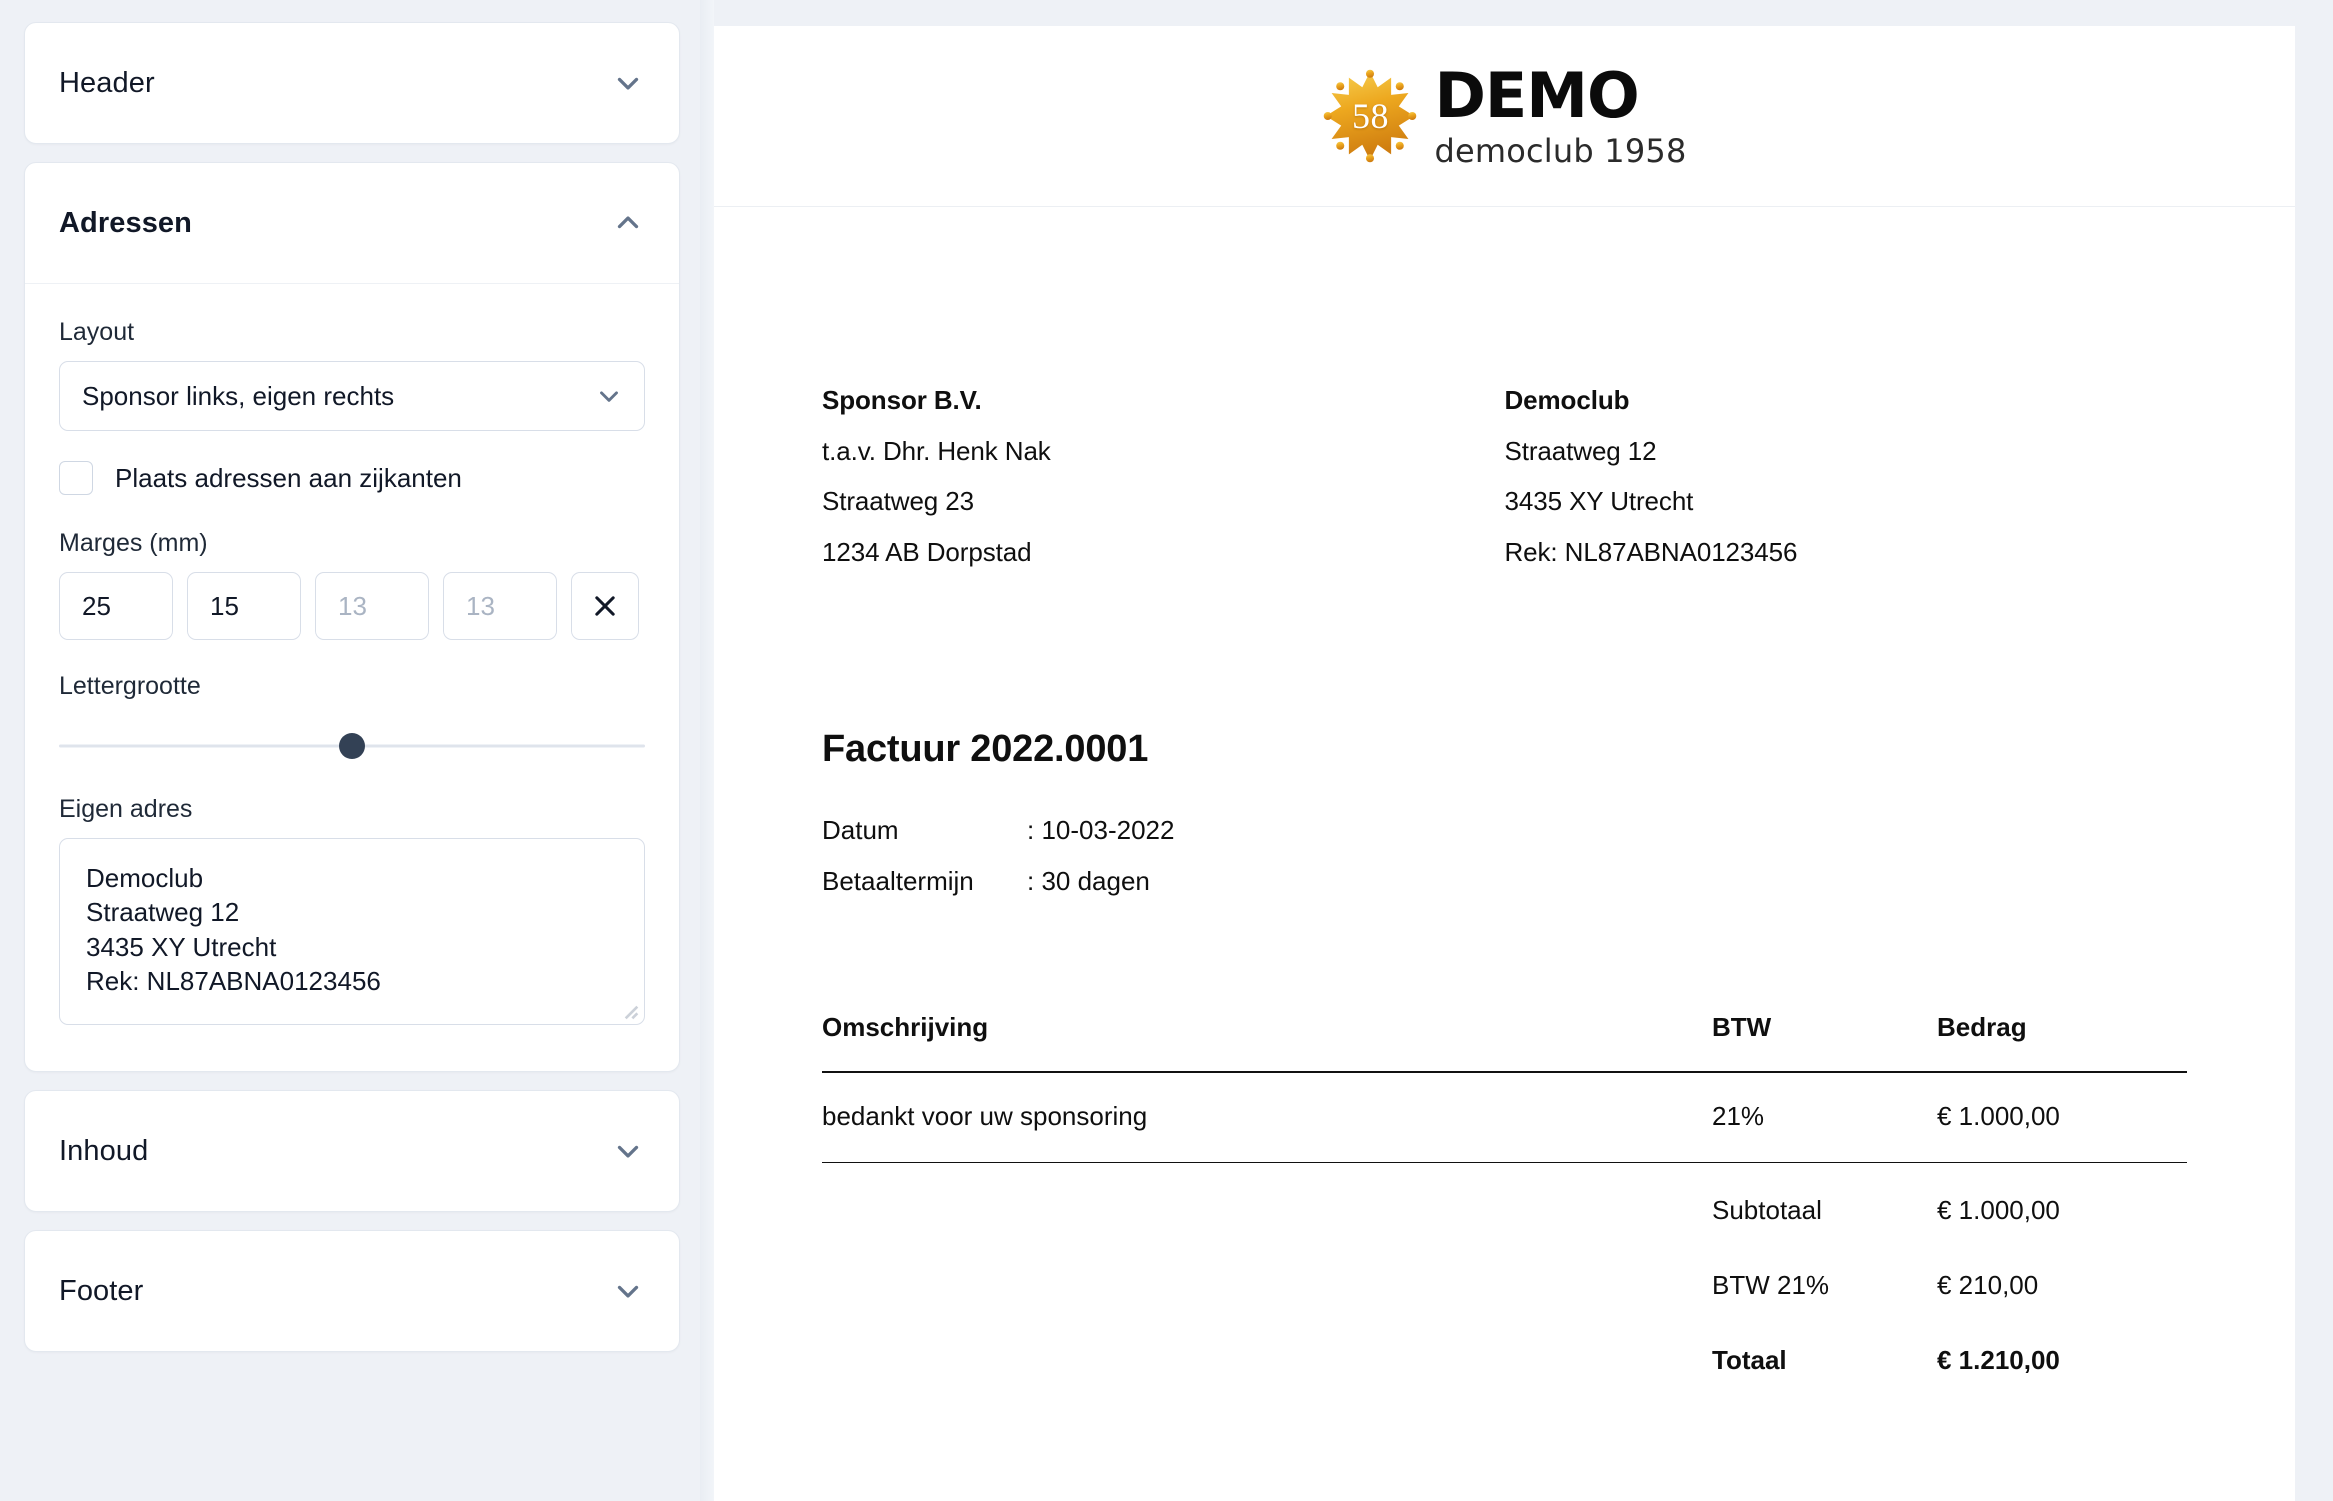  I want to click on totals-row-grand: Totaal € 1.210,00, so click(1504, 1360).